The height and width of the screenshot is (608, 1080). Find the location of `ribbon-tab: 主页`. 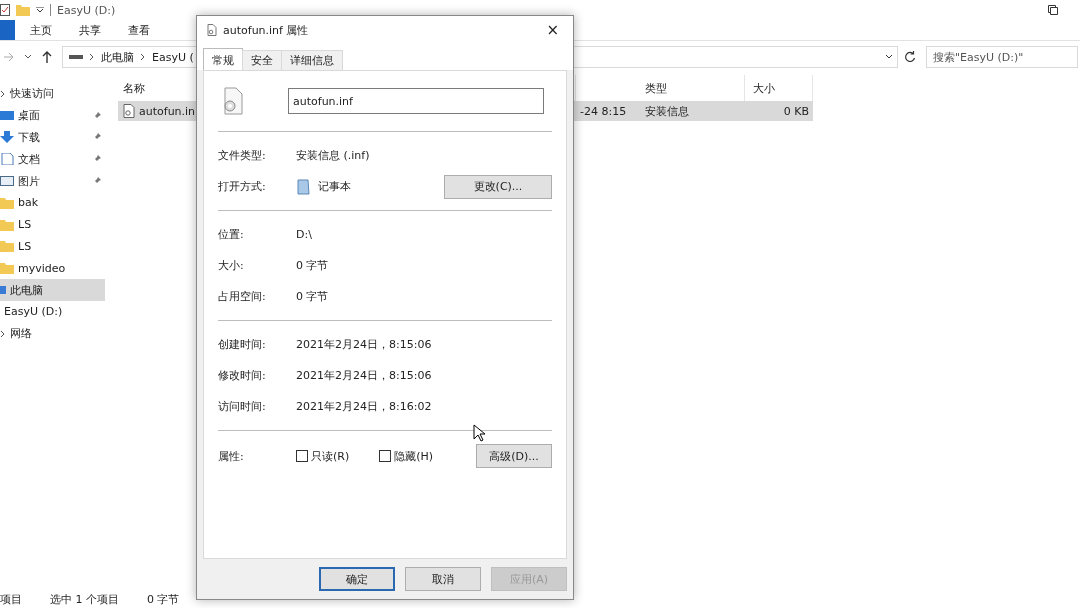

ribbon-tab: 主页 is located at coordinates (39, 30).